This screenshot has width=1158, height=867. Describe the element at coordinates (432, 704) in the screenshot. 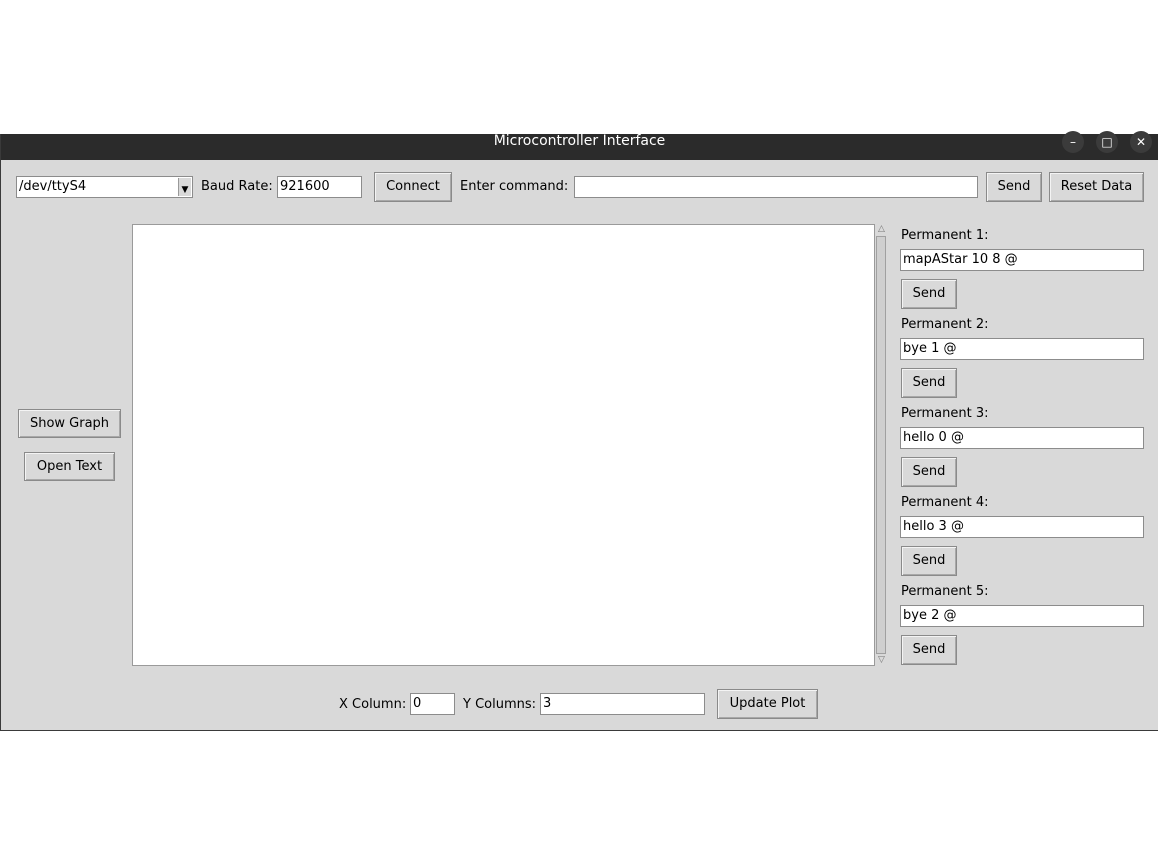

I see `x-column-input: 0` at that location.